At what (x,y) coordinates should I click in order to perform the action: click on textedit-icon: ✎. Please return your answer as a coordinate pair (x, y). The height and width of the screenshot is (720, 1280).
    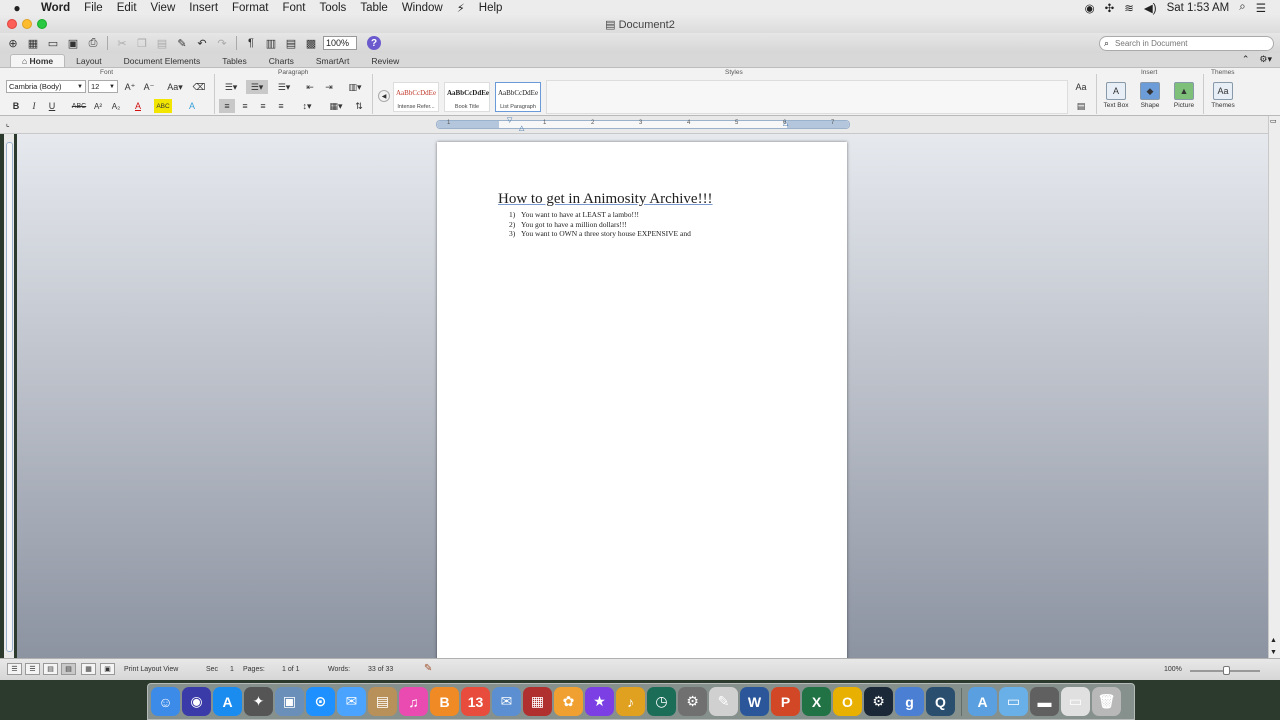
    Looking at the image, I should click on (723, 701).